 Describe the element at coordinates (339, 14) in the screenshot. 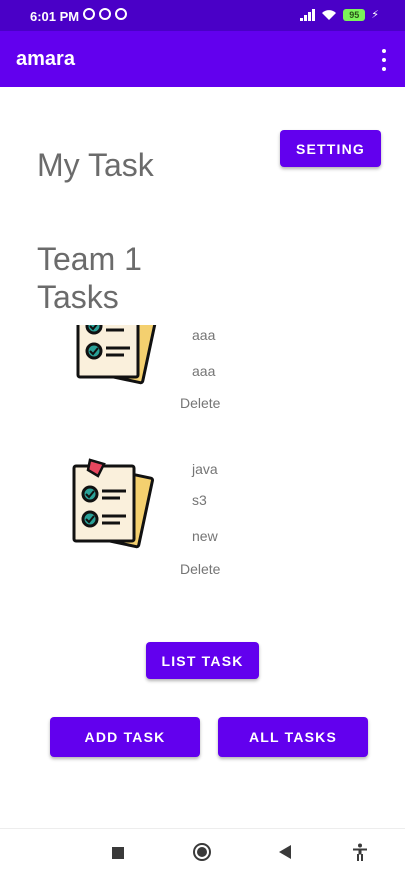

I see `status-right: 95 ⚡` at that location.